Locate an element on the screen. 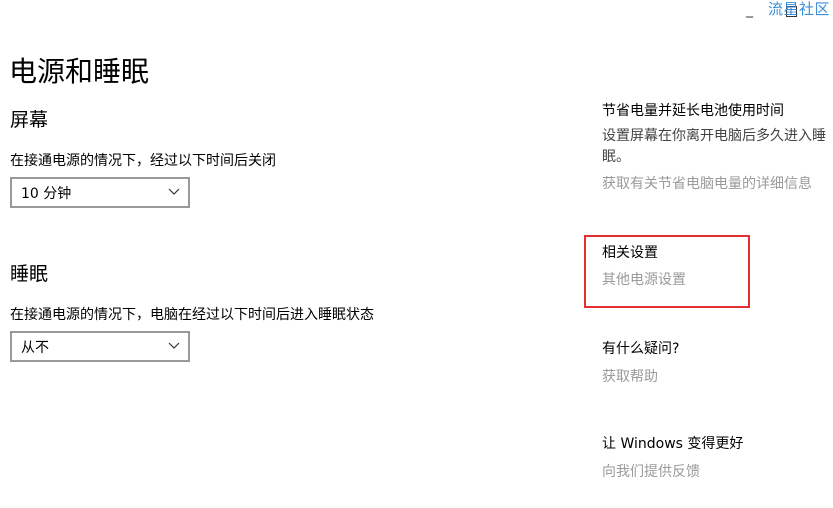 This screenshot has width=833, height=508. sleep-timeout-dropdown: 从不 is located at coordinates (100, 346).